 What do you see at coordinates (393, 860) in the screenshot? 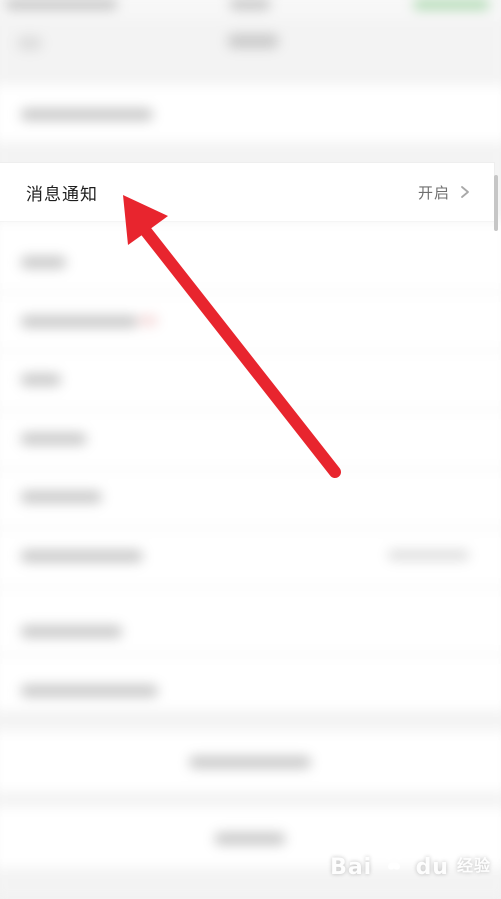
I see `baidu-paw-icon` at bounding box center [393, 860].